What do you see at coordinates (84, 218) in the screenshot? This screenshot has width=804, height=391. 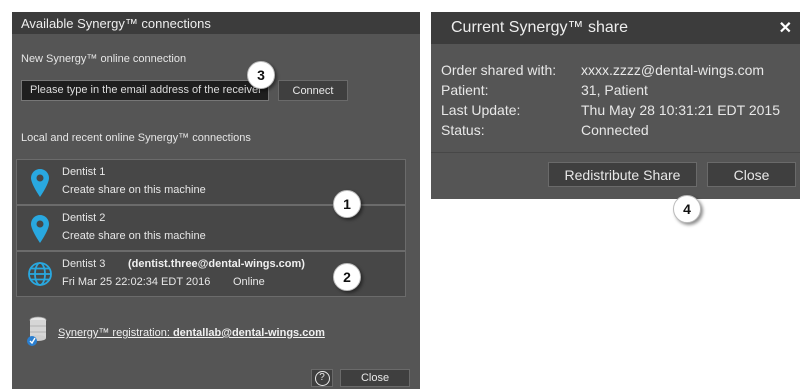 I see `item-name: Dentist 2` at bounding box center [84, 218].